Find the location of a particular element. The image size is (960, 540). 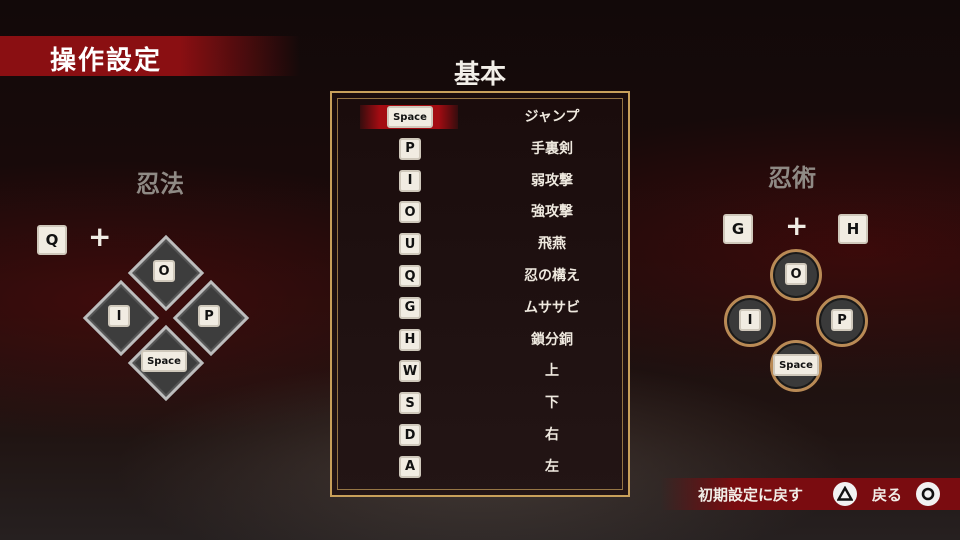

ninjutsu-key-top: O is located at coordinates (796, 274).